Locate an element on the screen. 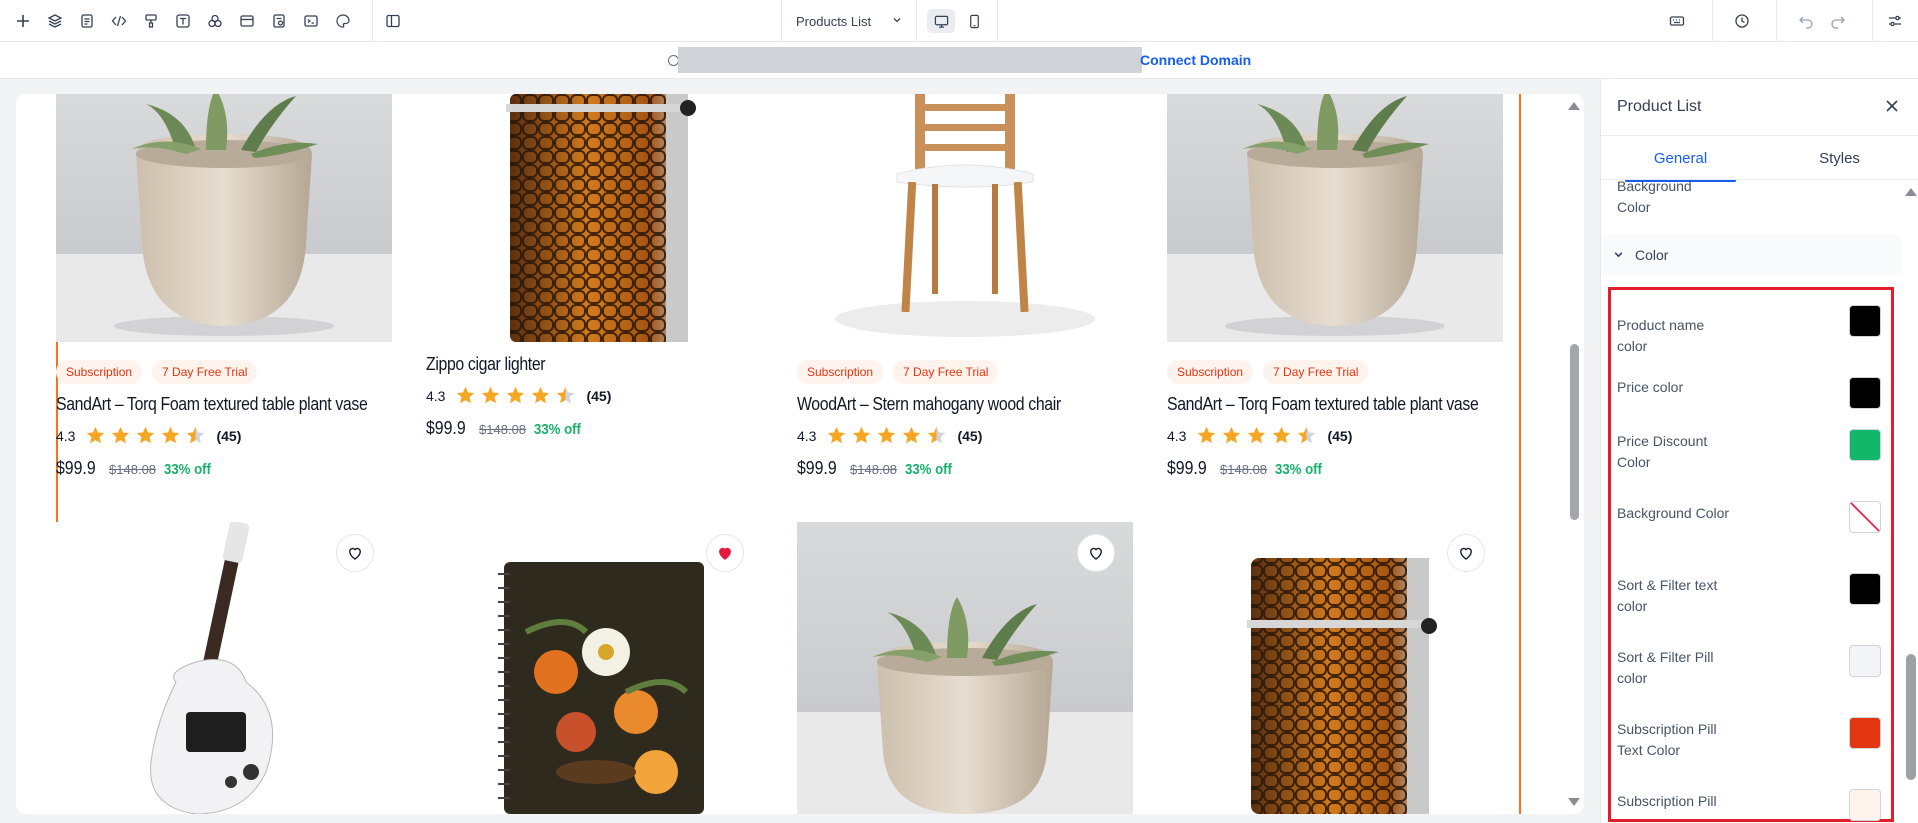  desktop-view-button is located at coordinates (941, 21).